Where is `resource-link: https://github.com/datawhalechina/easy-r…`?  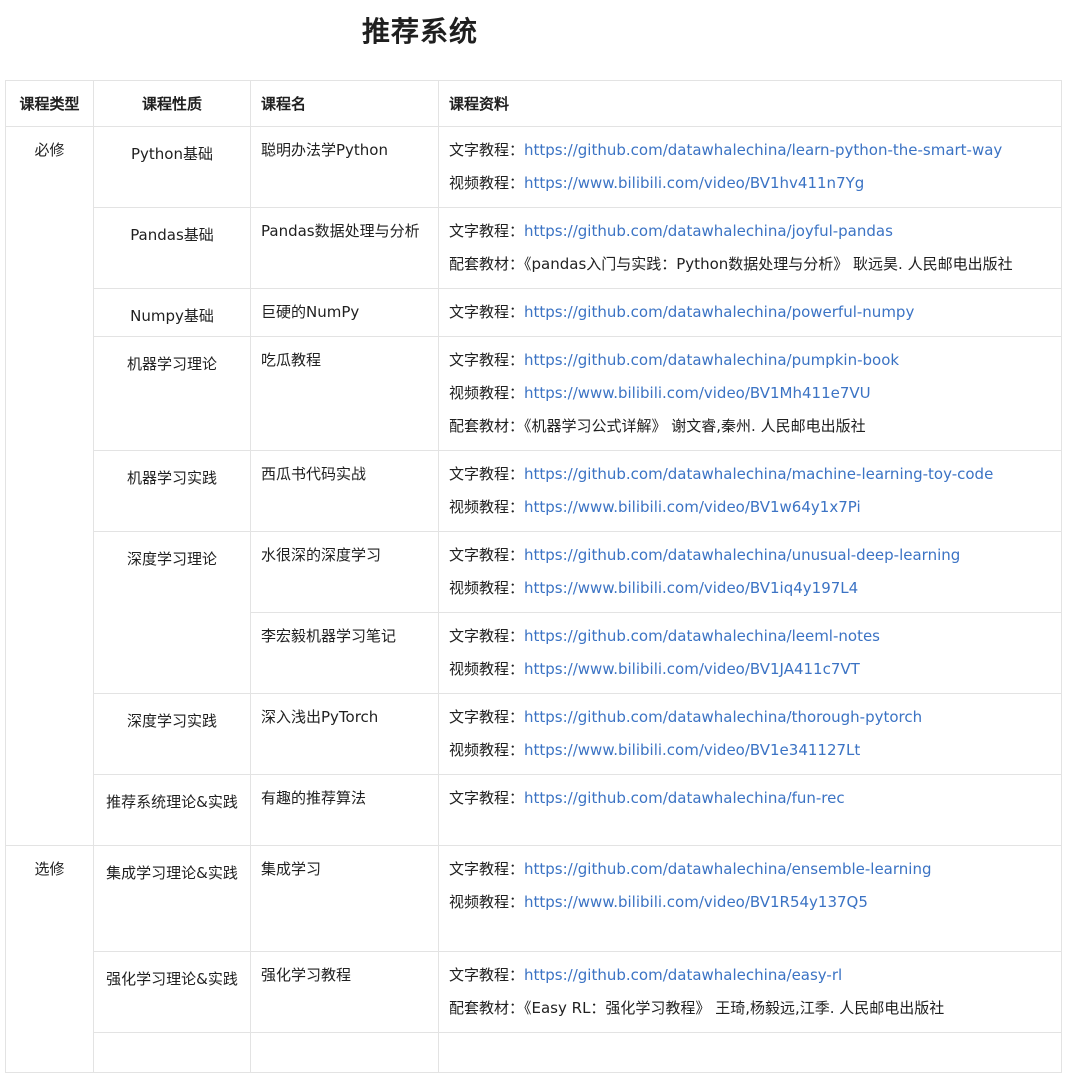 resource-link: https://github.com/datawhalechina/easy-r… is located at coordinates (683, 975).